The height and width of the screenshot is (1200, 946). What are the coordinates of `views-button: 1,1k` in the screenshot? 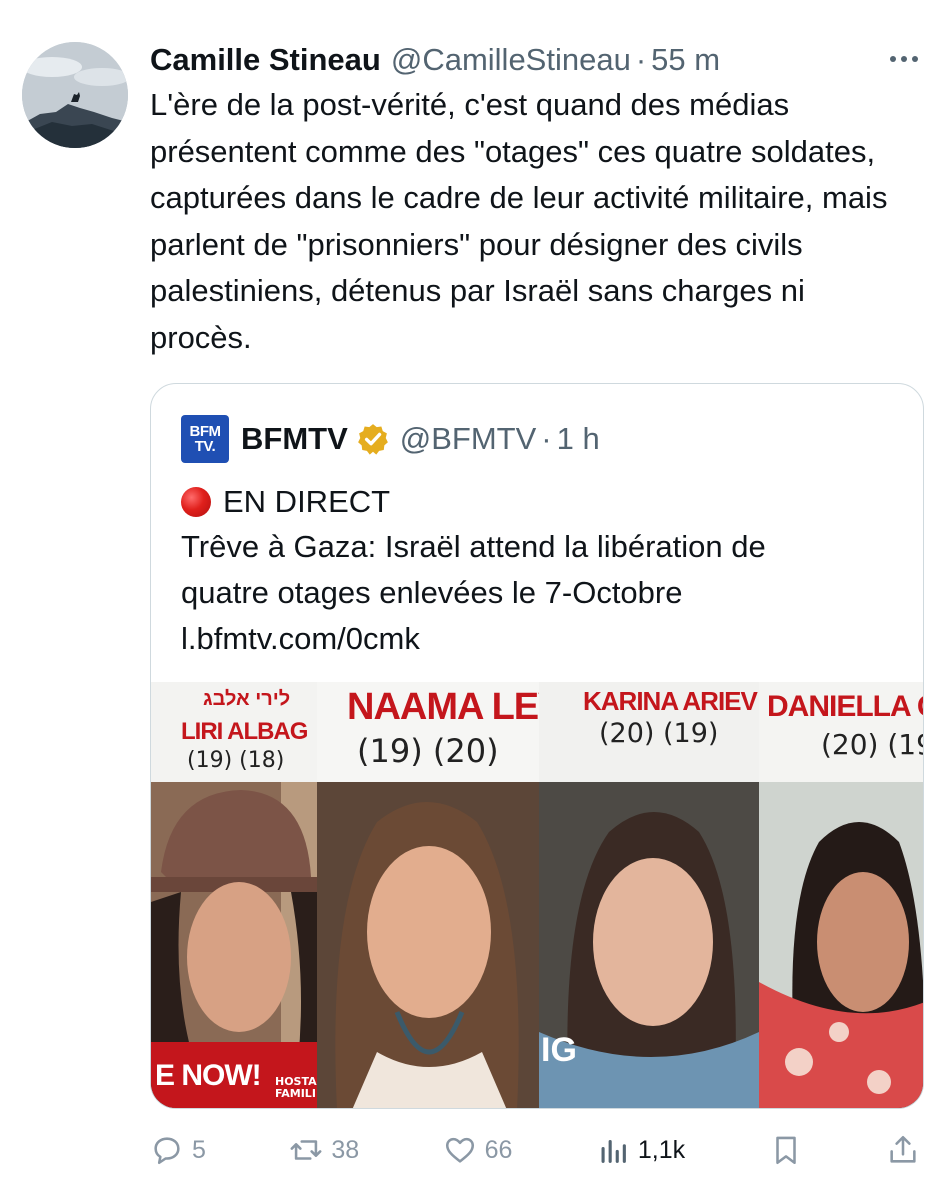 It's located at (640, 1150).